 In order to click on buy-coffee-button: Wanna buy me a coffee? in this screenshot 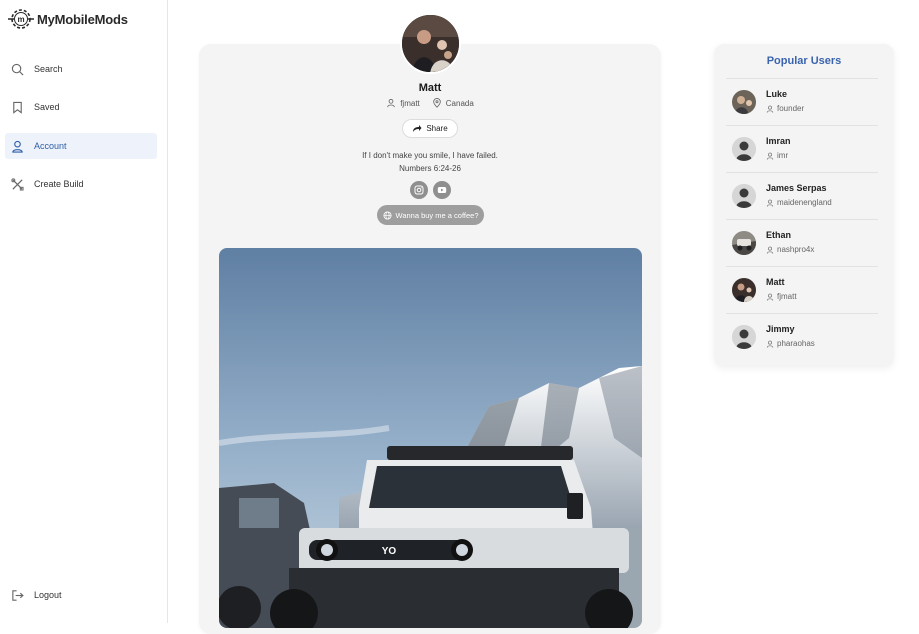, I will do `click(430, 215)`.